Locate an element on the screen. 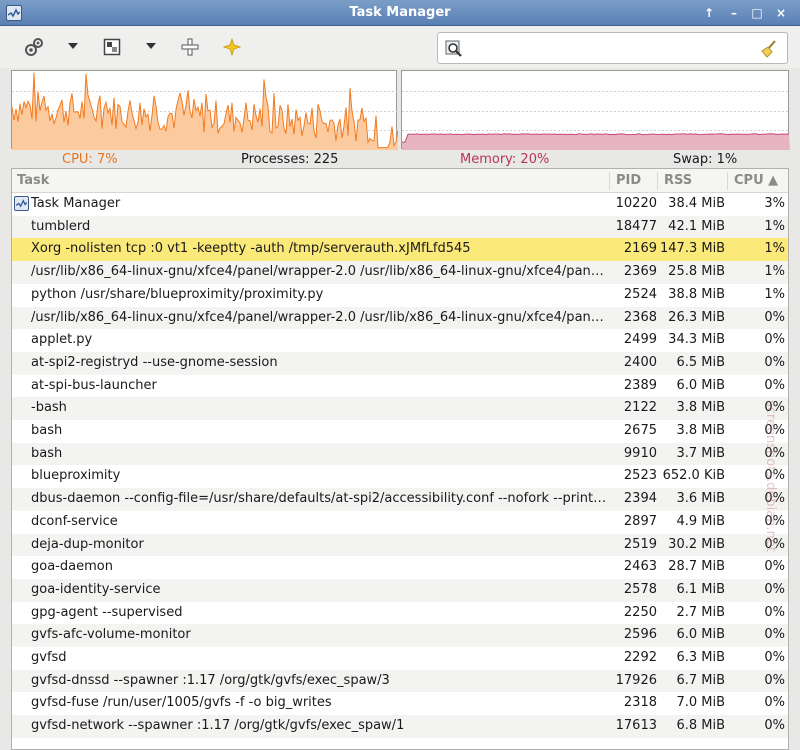 The width and height of the screenshot is (800, 750). task-name-cell: -bash is located at coordinates (49, 408).